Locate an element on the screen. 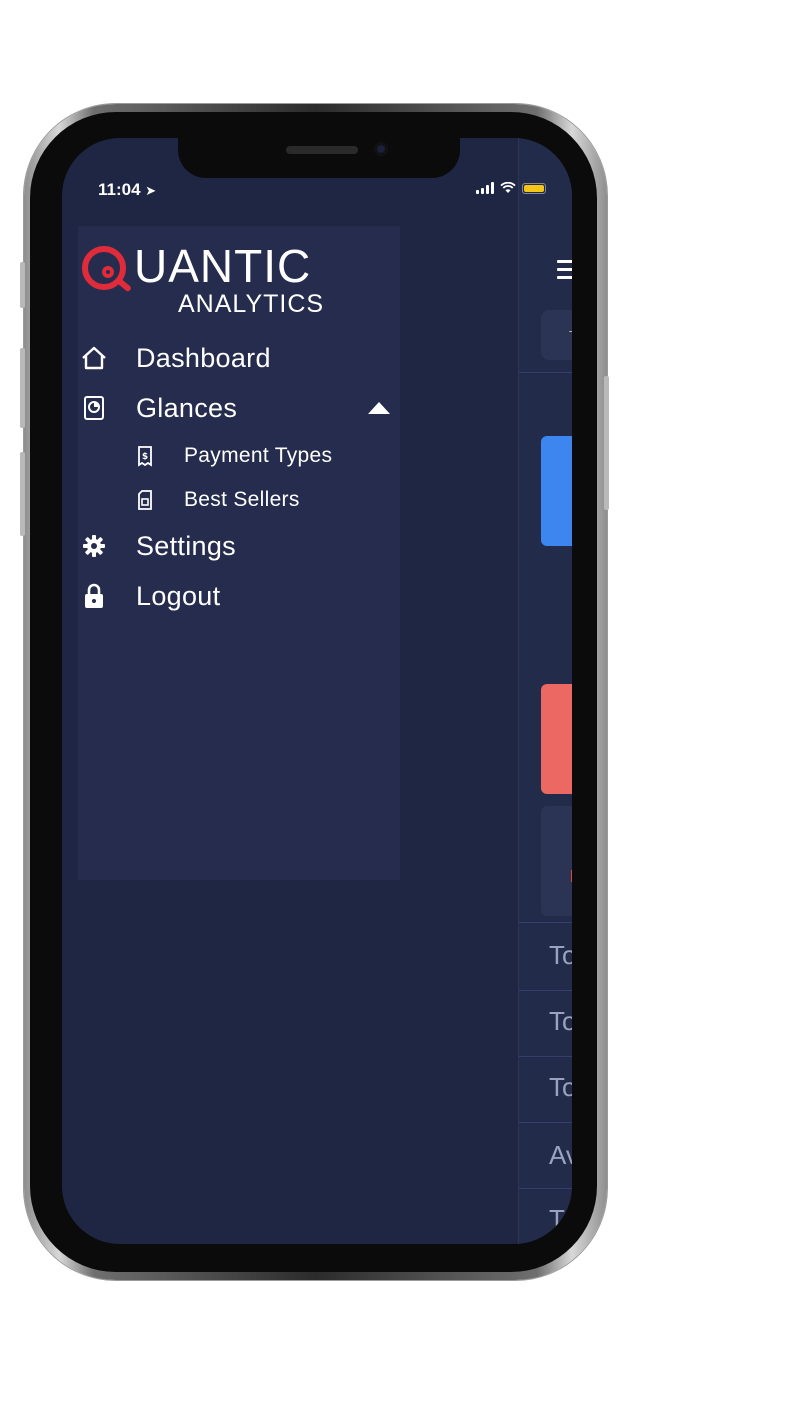 The image size is (800, 1422). tag-document-icon is located at coordinates (145, 500).